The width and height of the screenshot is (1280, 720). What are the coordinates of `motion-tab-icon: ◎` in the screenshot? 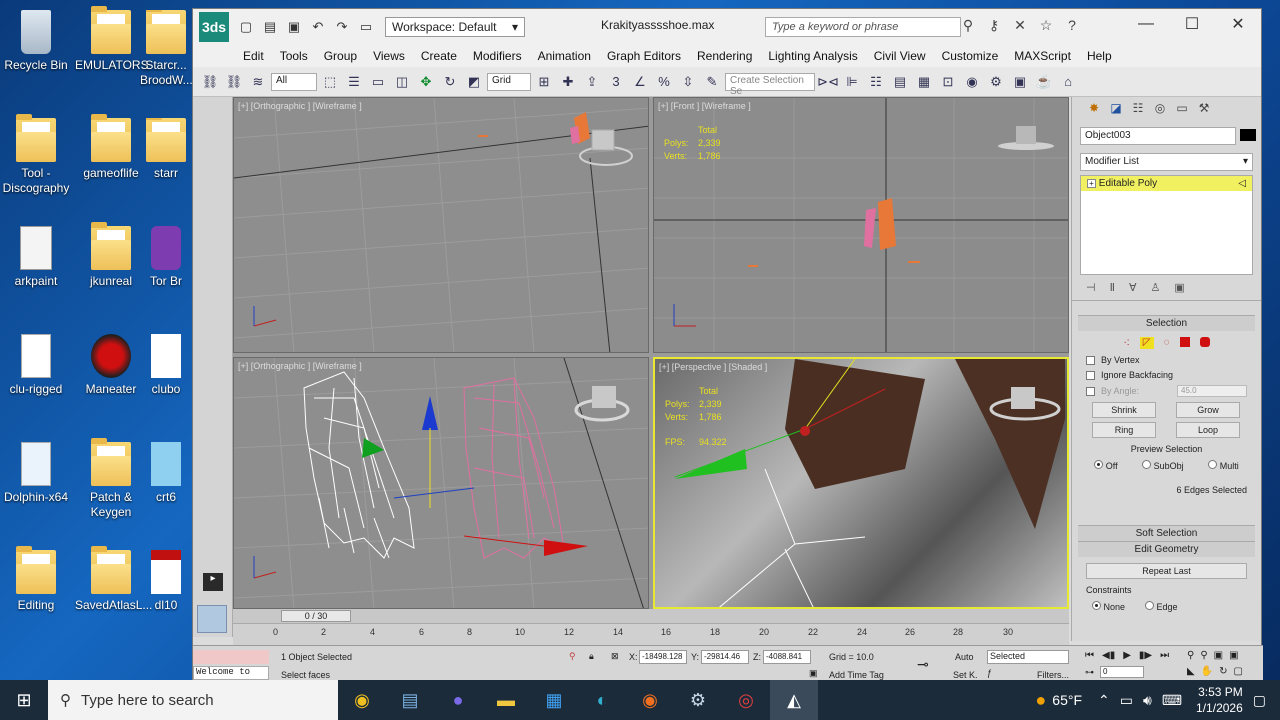 It's located at (1160, 109).